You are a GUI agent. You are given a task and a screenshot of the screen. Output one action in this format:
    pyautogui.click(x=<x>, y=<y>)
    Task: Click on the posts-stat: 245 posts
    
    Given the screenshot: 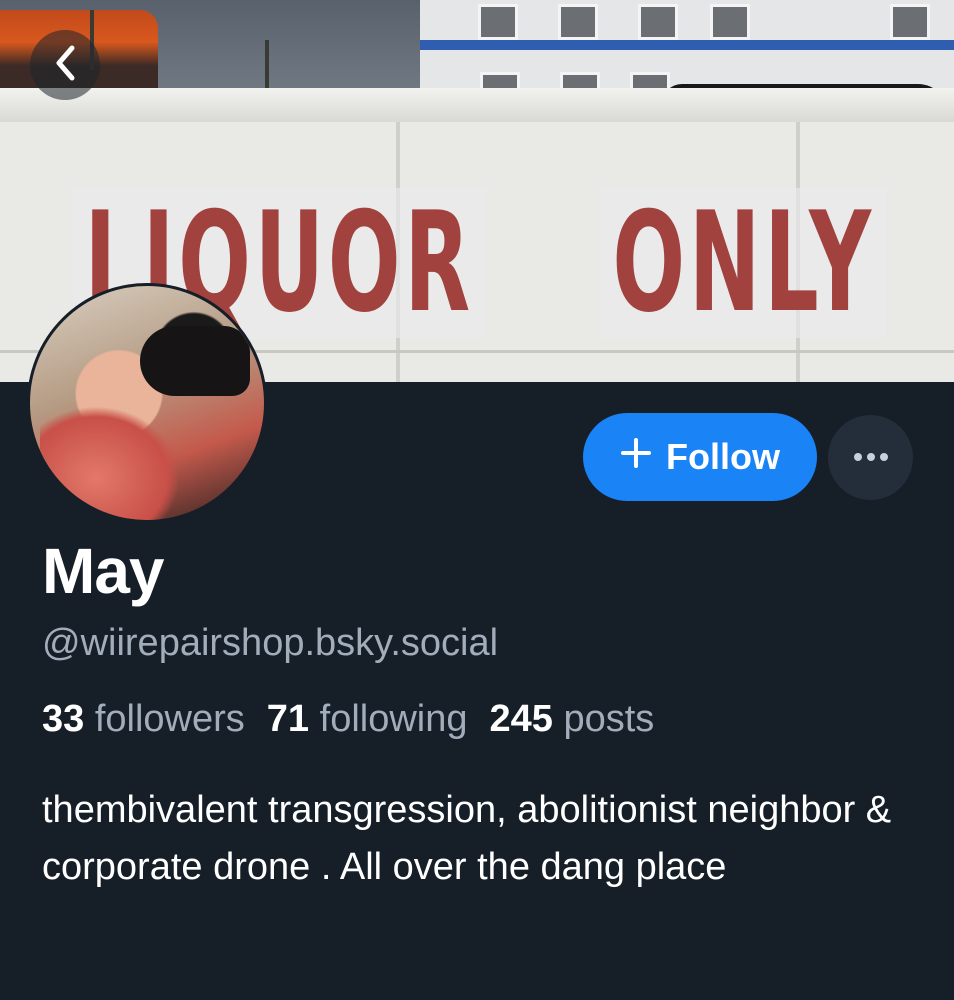 What is the action you would take?
    pyautogui.click(x=572, y=719)
    